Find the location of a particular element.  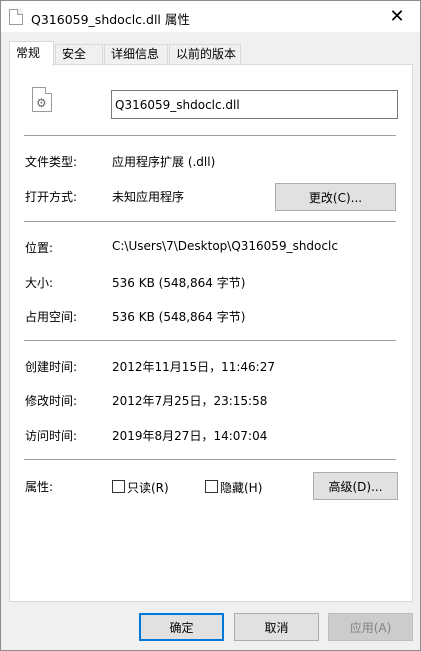

file-type-label: 文件类型: is located at coordinates (51, 162).